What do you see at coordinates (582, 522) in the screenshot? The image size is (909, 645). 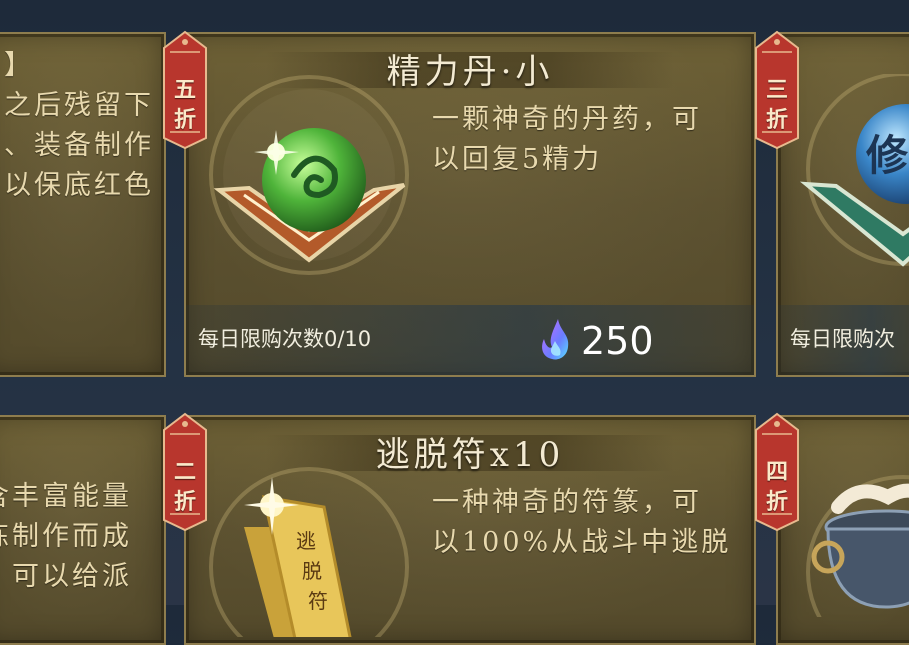 I see `card-description: 一种神奇的符篆，可 以100%从战斗中逃脱` at bounding box center [582, 522].